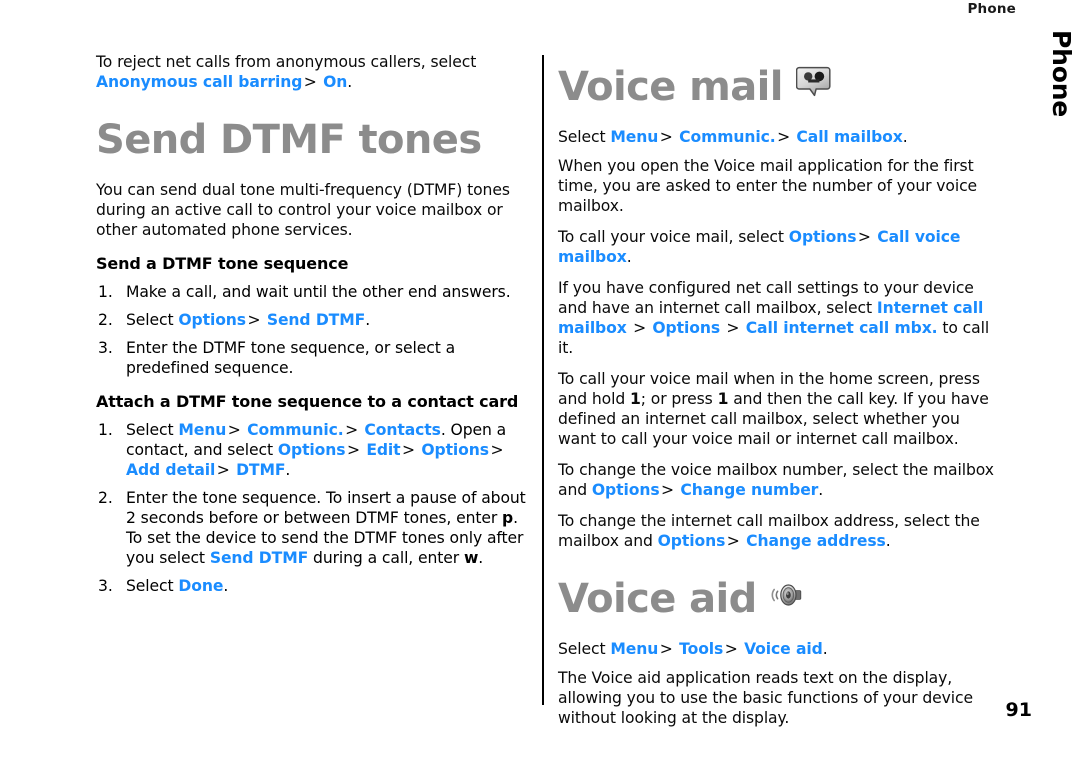  Describe the element at coordinates (584, 137) in the screenshot. I see `path-lead: Select` at that location.